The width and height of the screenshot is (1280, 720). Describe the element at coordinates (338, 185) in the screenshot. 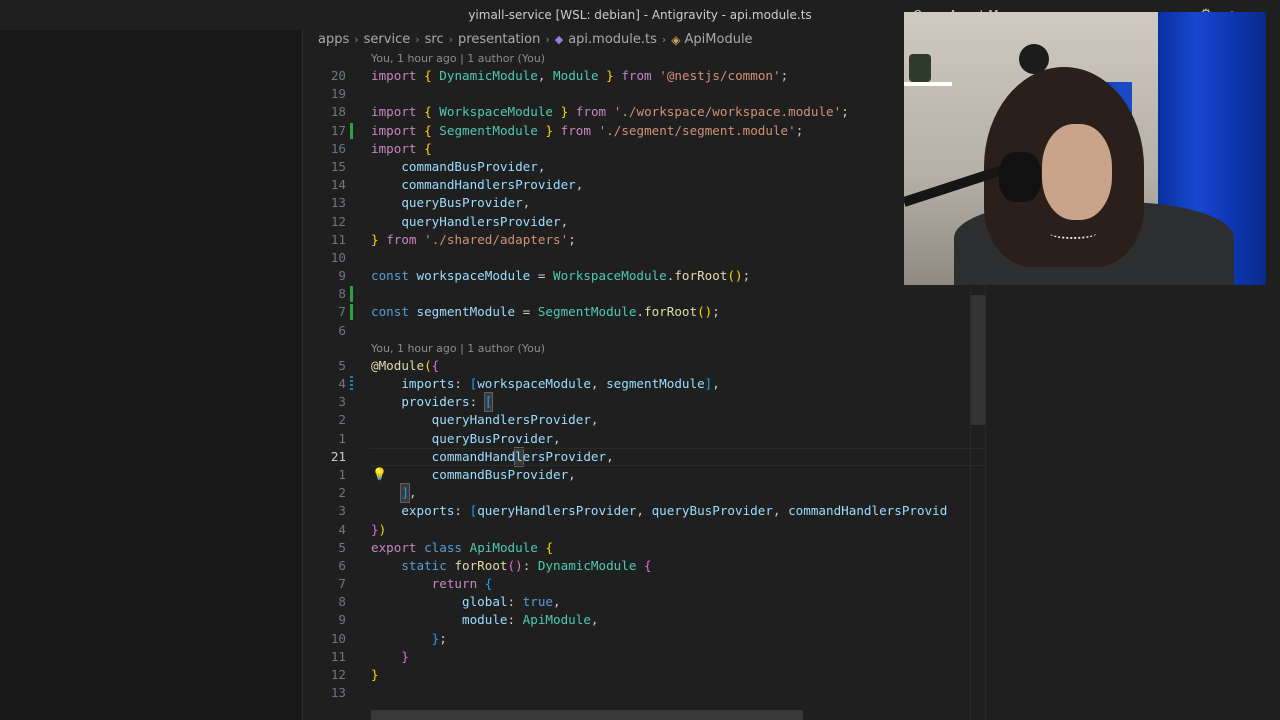

I see `line-number: 14` at that location.